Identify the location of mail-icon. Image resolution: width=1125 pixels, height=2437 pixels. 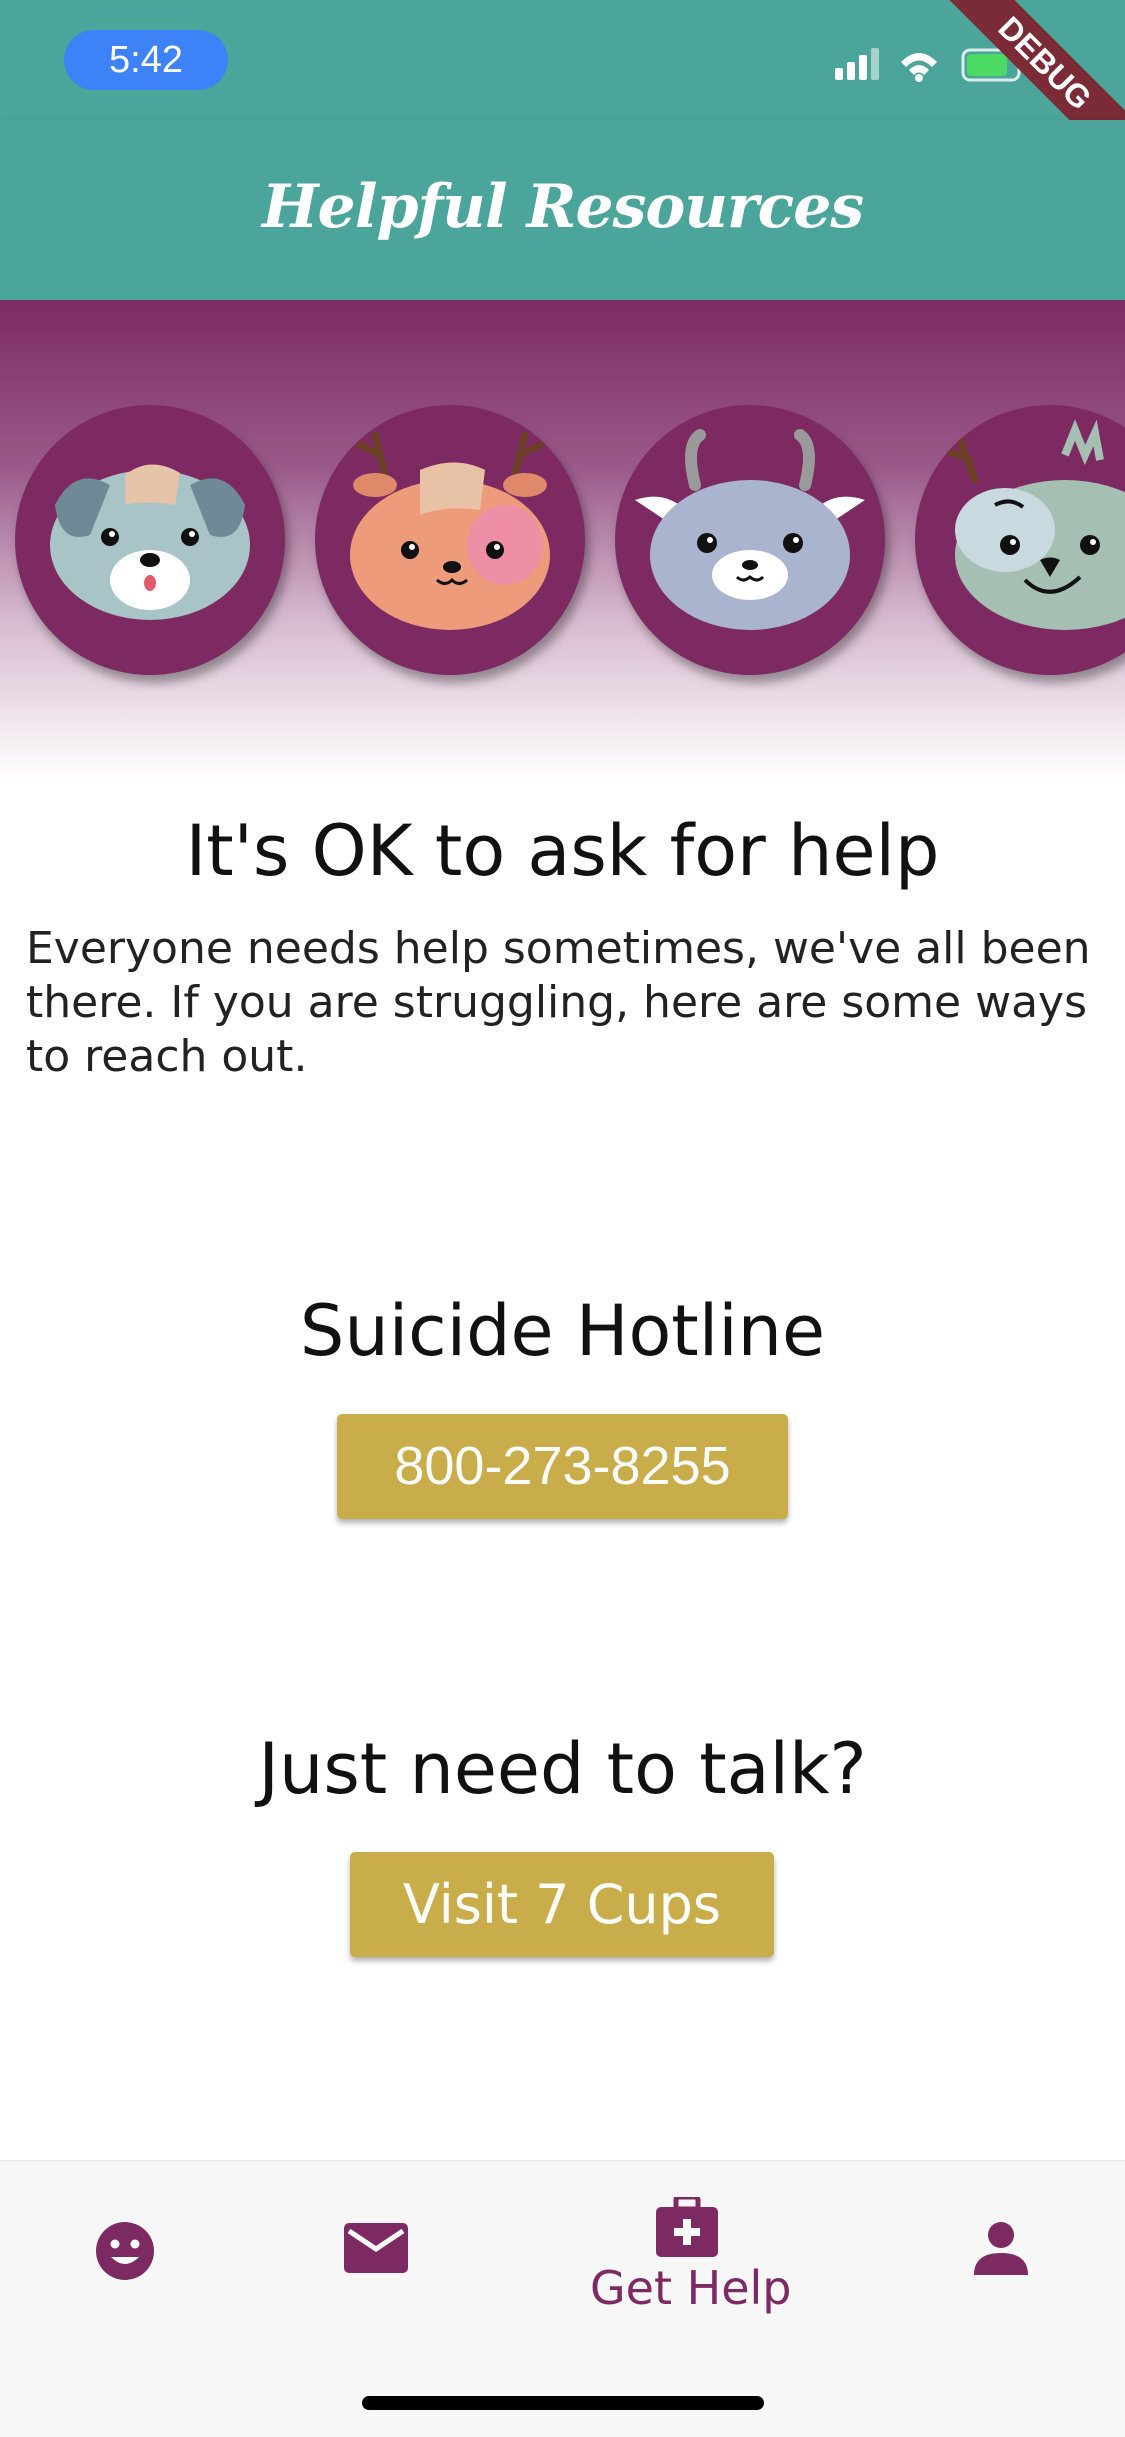
(376, 2248).